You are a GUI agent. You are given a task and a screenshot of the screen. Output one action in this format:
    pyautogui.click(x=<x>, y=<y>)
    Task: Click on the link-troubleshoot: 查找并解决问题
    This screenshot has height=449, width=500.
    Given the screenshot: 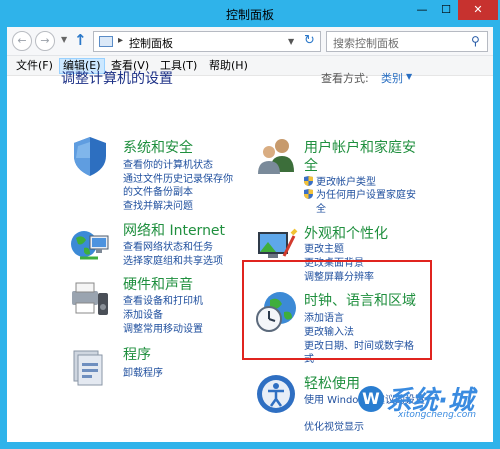 What is the action you would take?
    pyautogui.click(x=158, y=204)
    